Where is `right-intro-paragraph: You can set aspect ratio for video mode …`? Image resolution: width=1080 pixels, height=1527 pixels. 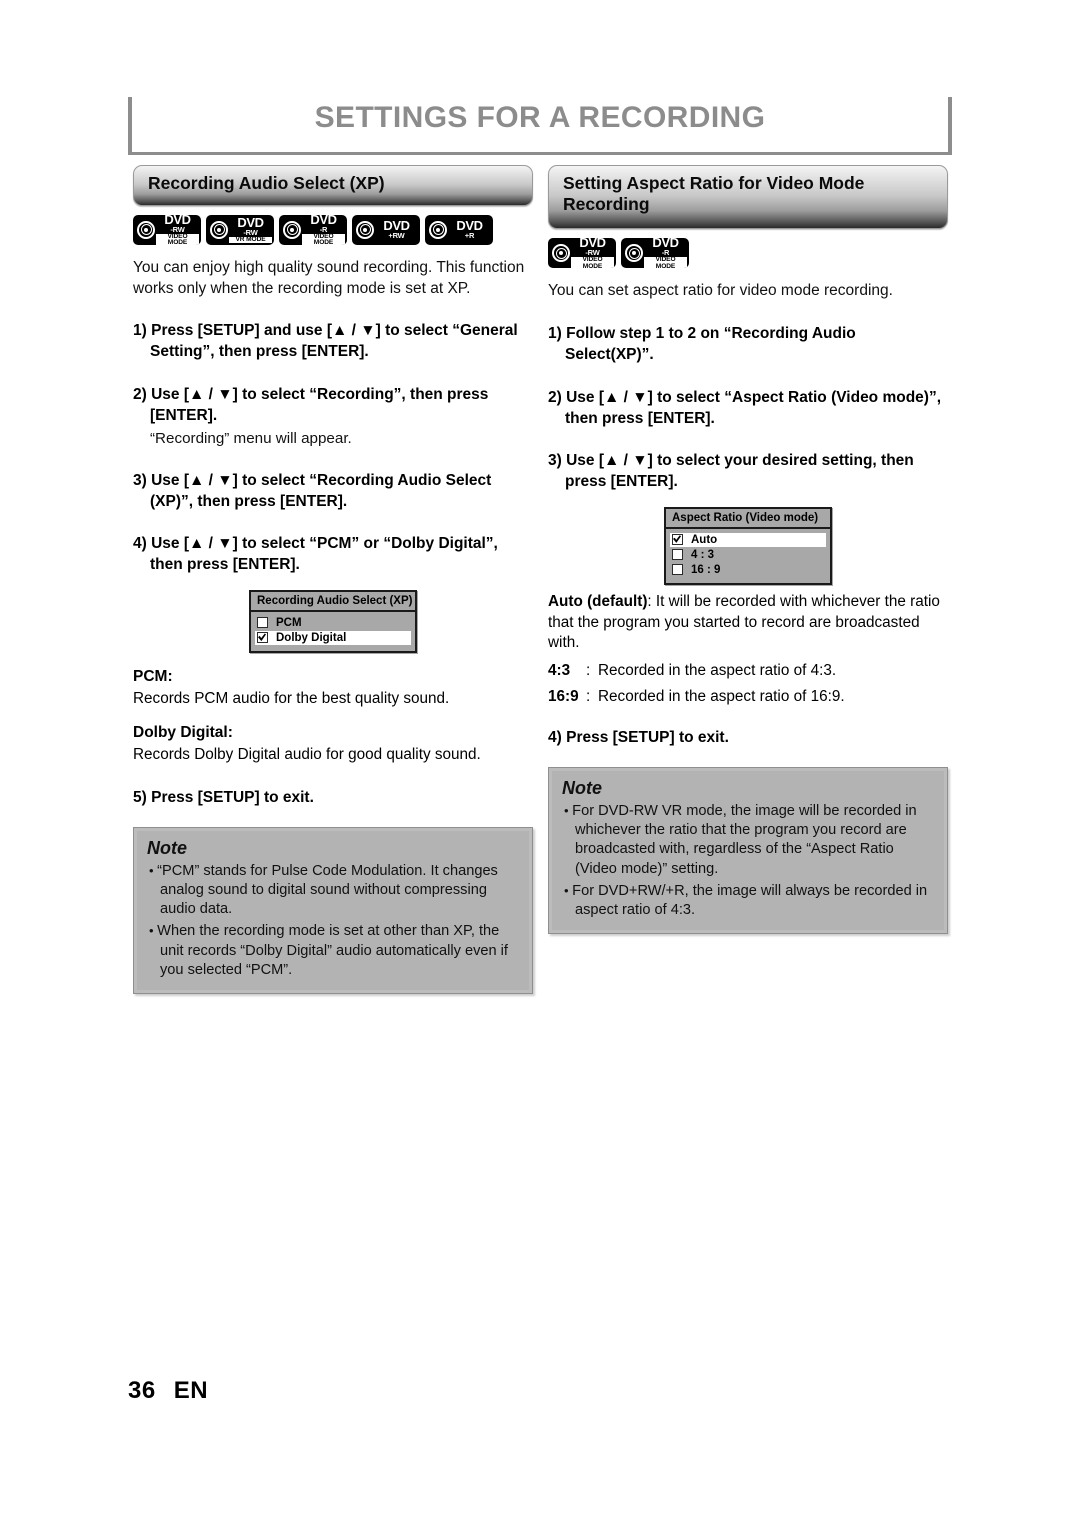 right-intro-paragraph: You can set aspect ratio for video mode … is located at coordinates (720, 291).